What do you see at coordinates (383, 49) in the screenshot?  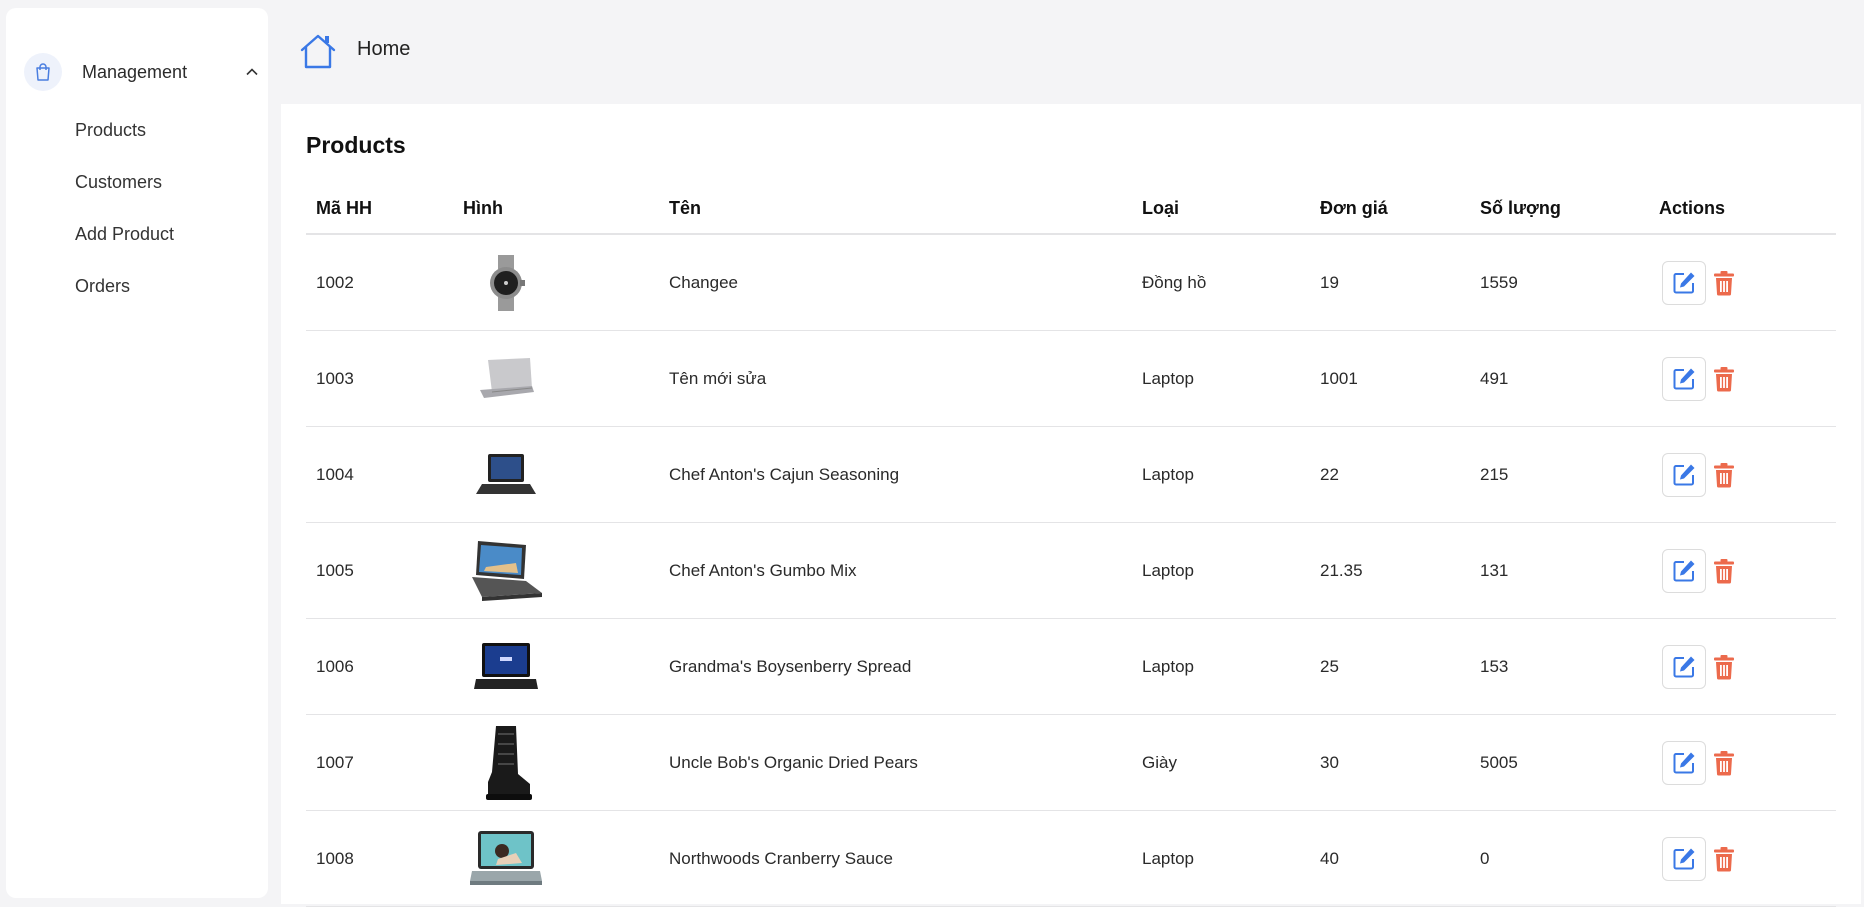 I see `breadcrumb-home: Home` at bounding box center [383, 49].